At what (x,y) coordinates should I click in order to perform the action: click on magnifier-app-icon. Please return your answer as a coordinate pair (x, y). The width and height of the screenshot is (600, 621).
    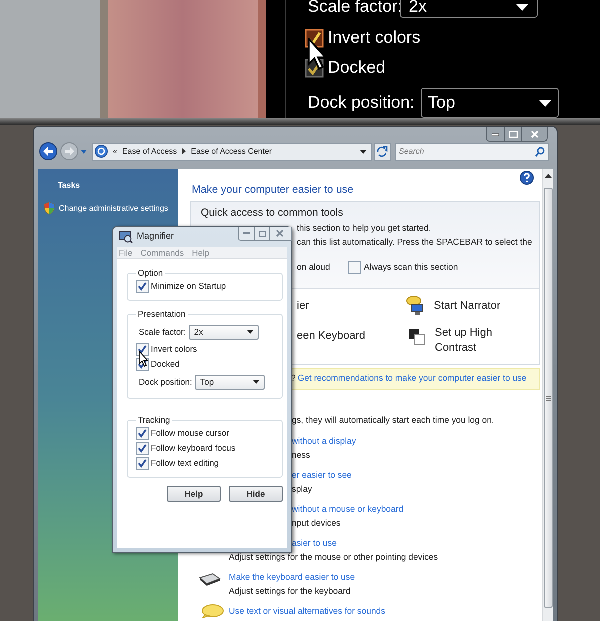
    Looking at the image, I should click on (126, 237).